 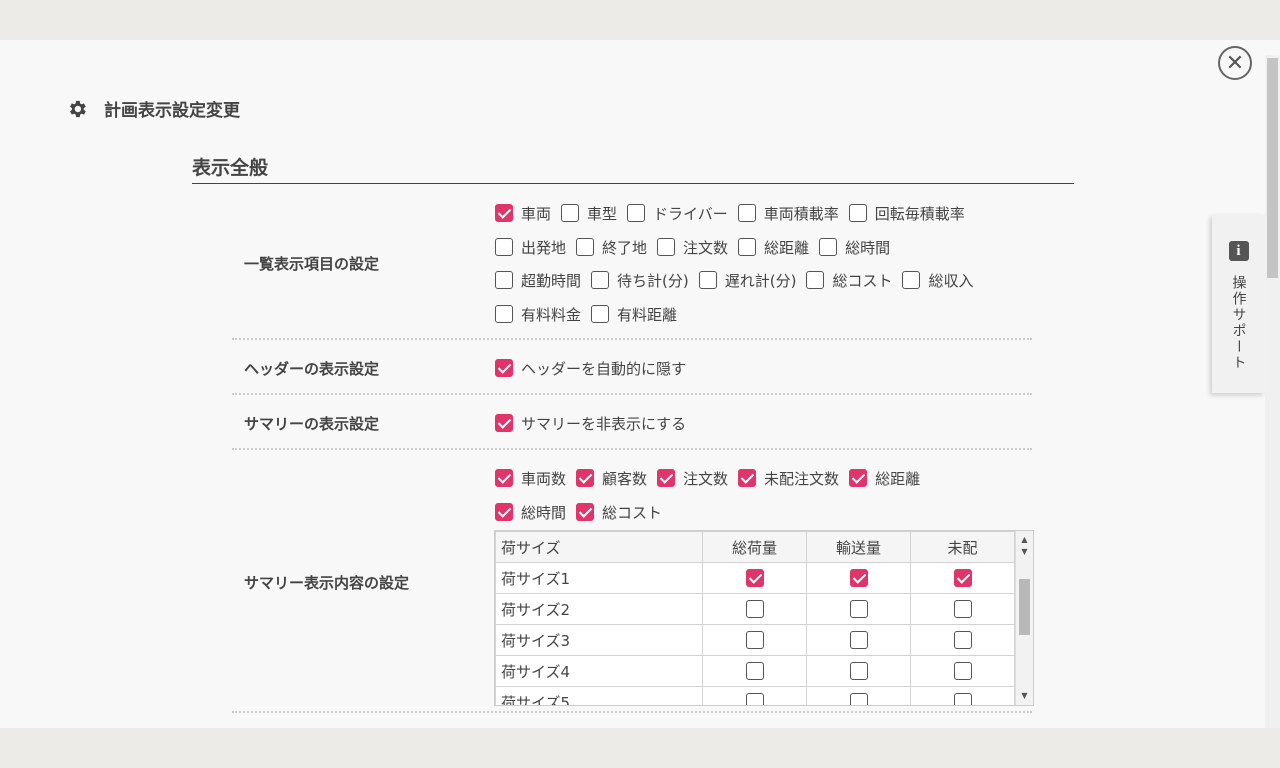 What do you see at coordinates (599, 695) in the screenshot?
I see `cargo-size-name: 荷サイズ5` at bounding box center [599, 695].